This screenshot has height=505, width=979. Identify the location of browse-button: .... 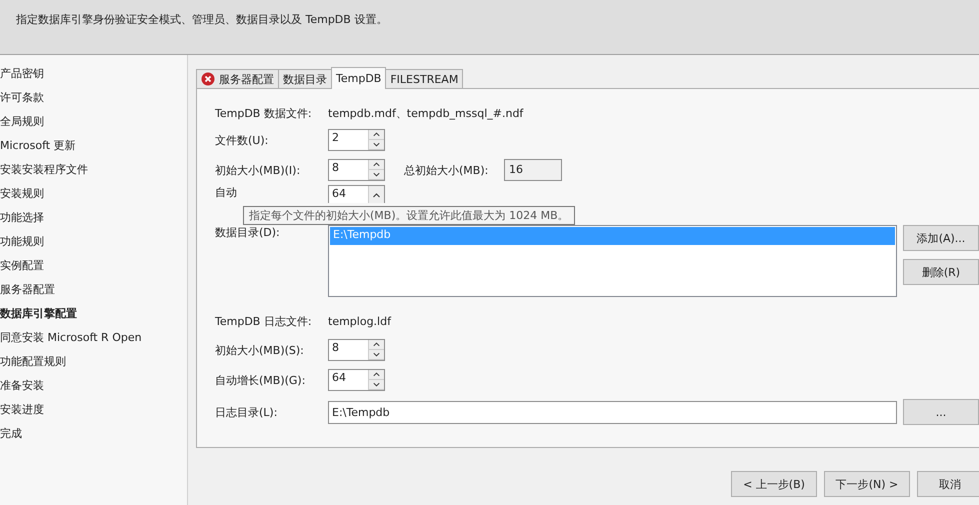
(941, 412).